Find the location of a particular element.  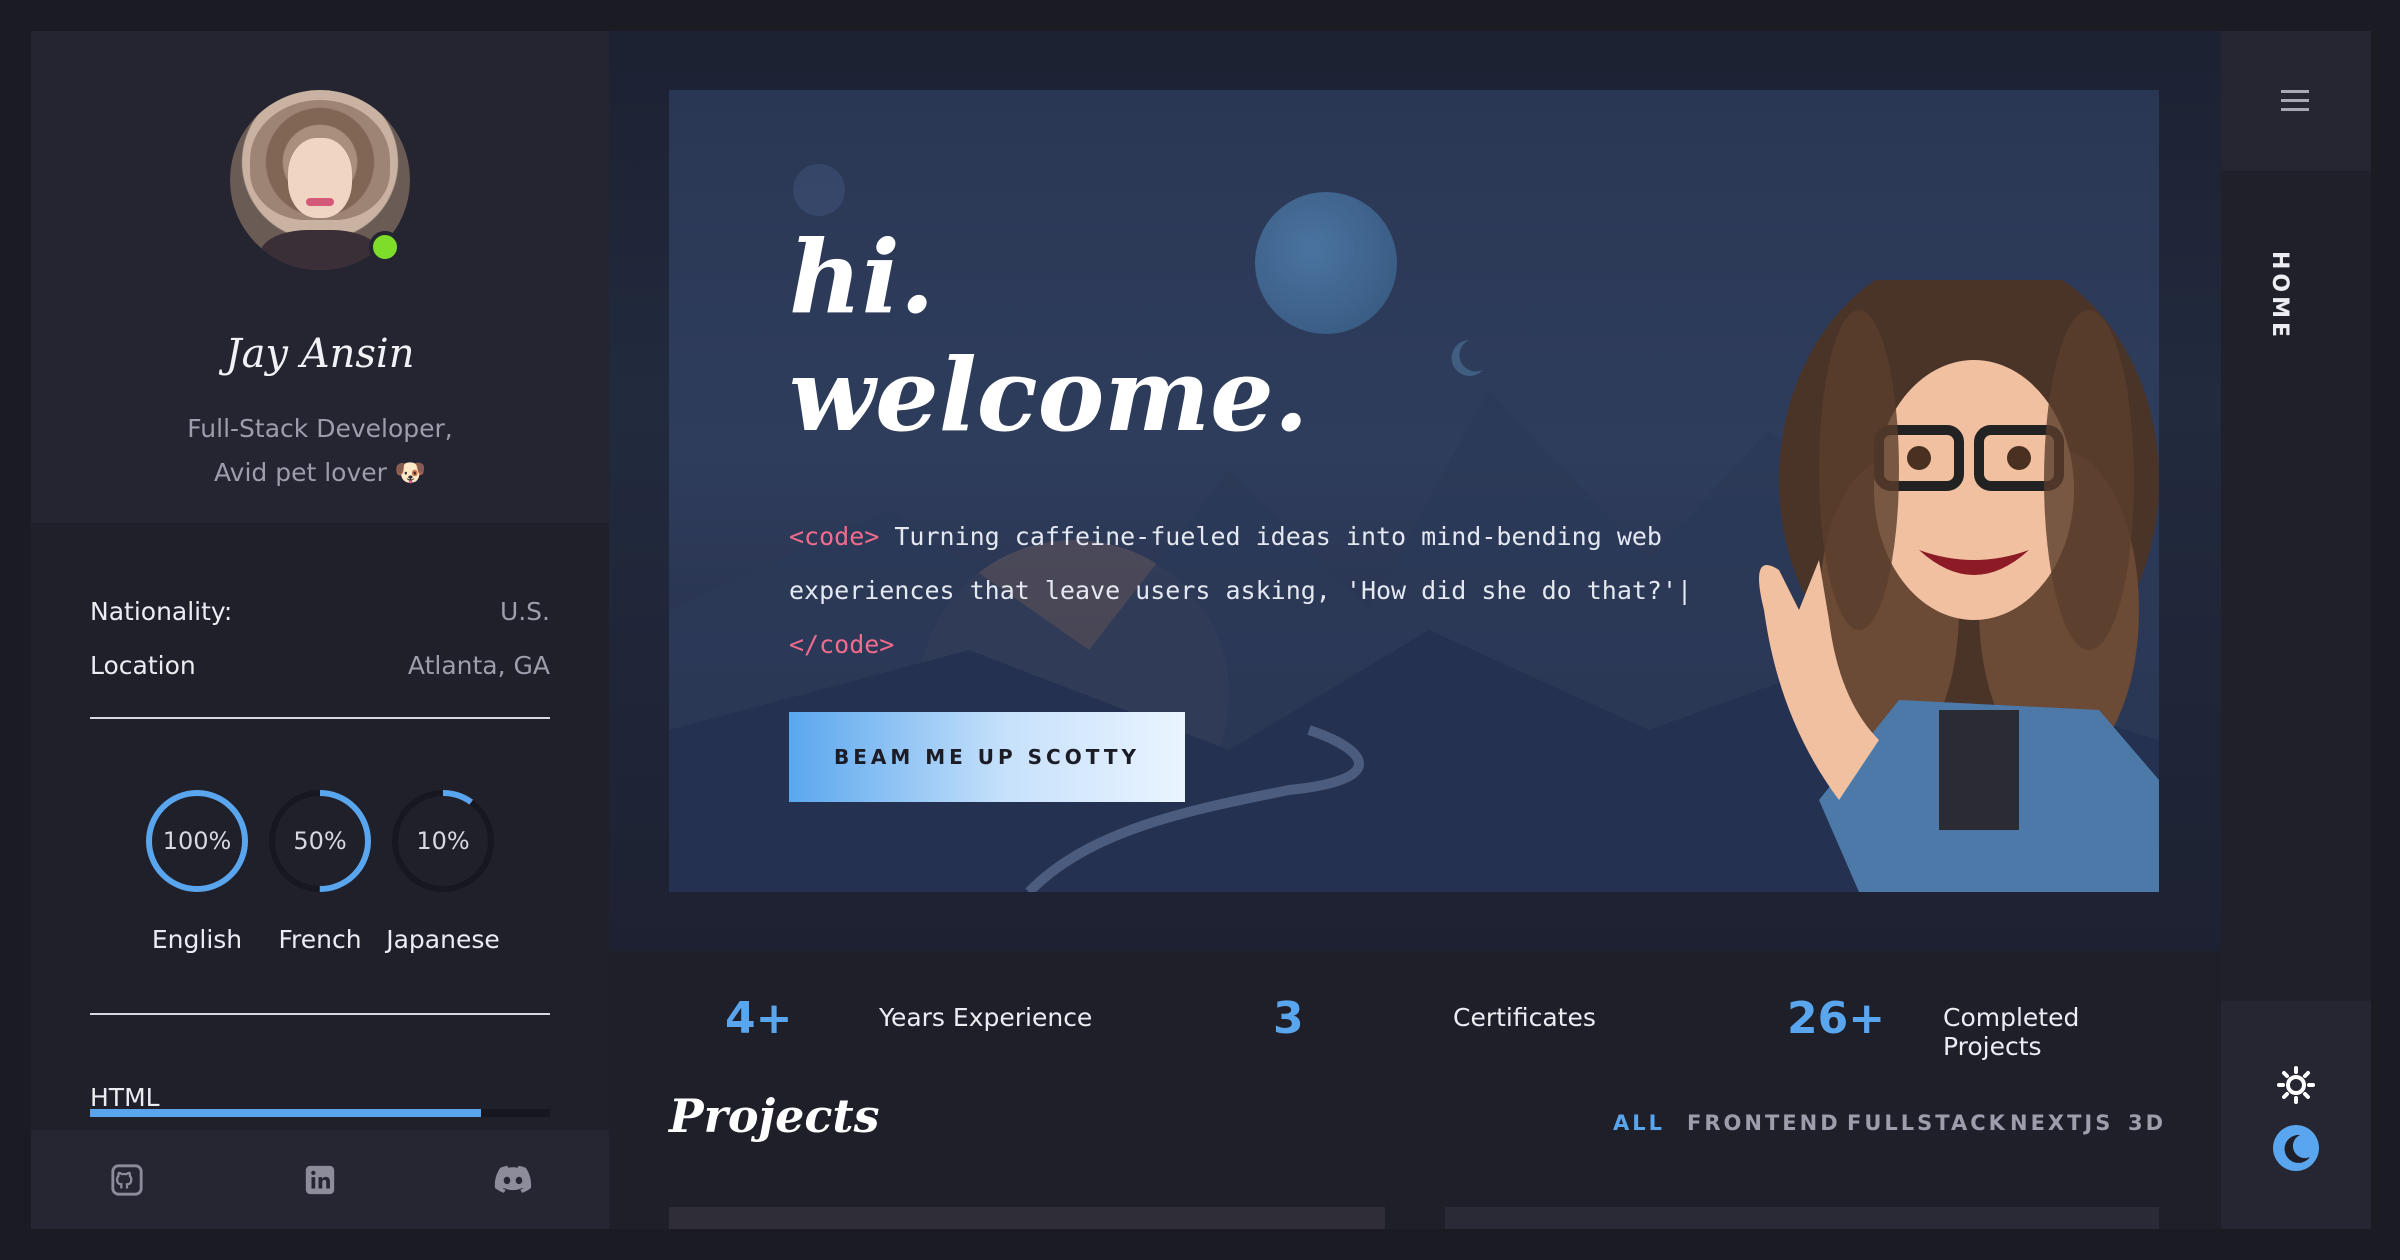

stat-label: Years Experience is located at coordinates (986, 1017).